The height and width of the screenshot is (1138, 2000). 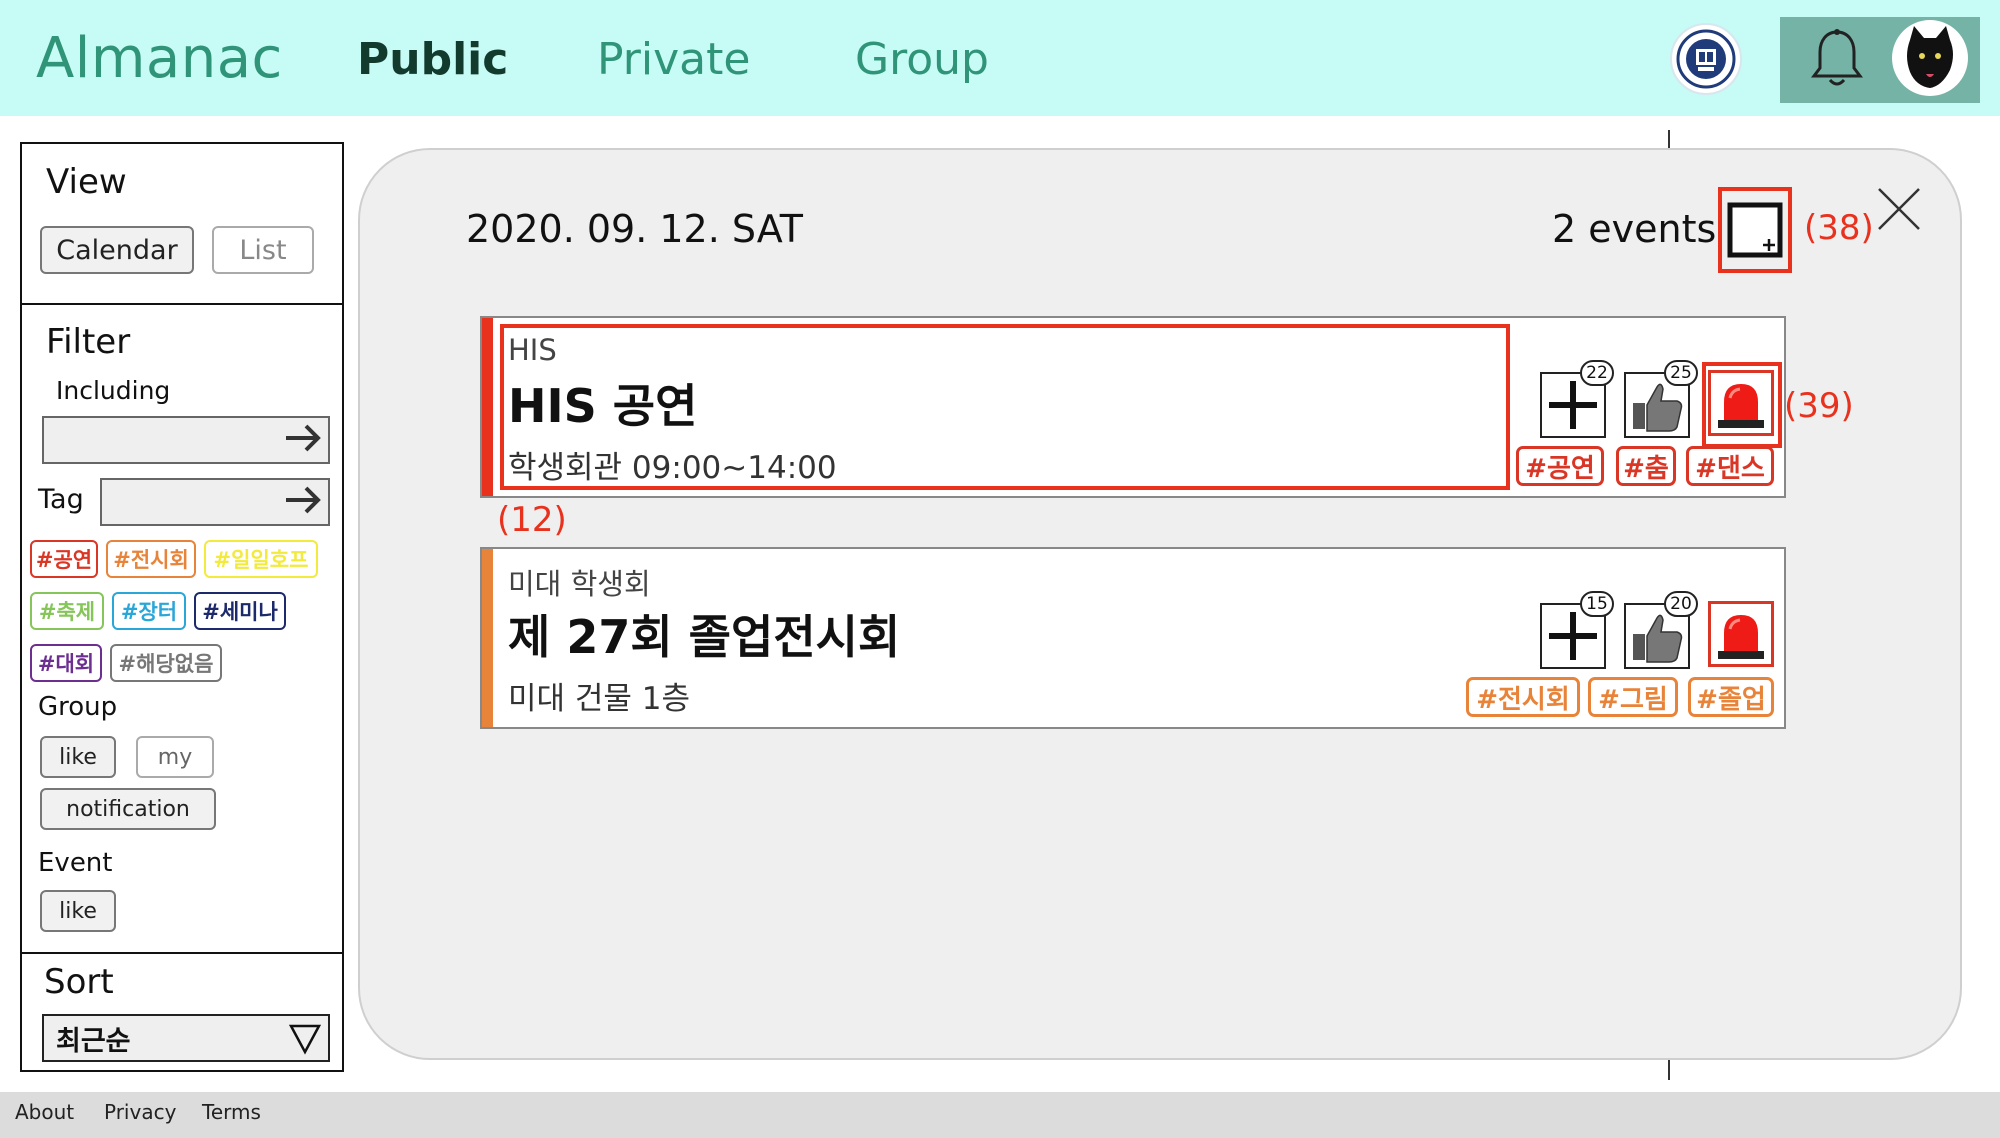 I want to click on tag-chip: #축제, so click(x=67, y=611).